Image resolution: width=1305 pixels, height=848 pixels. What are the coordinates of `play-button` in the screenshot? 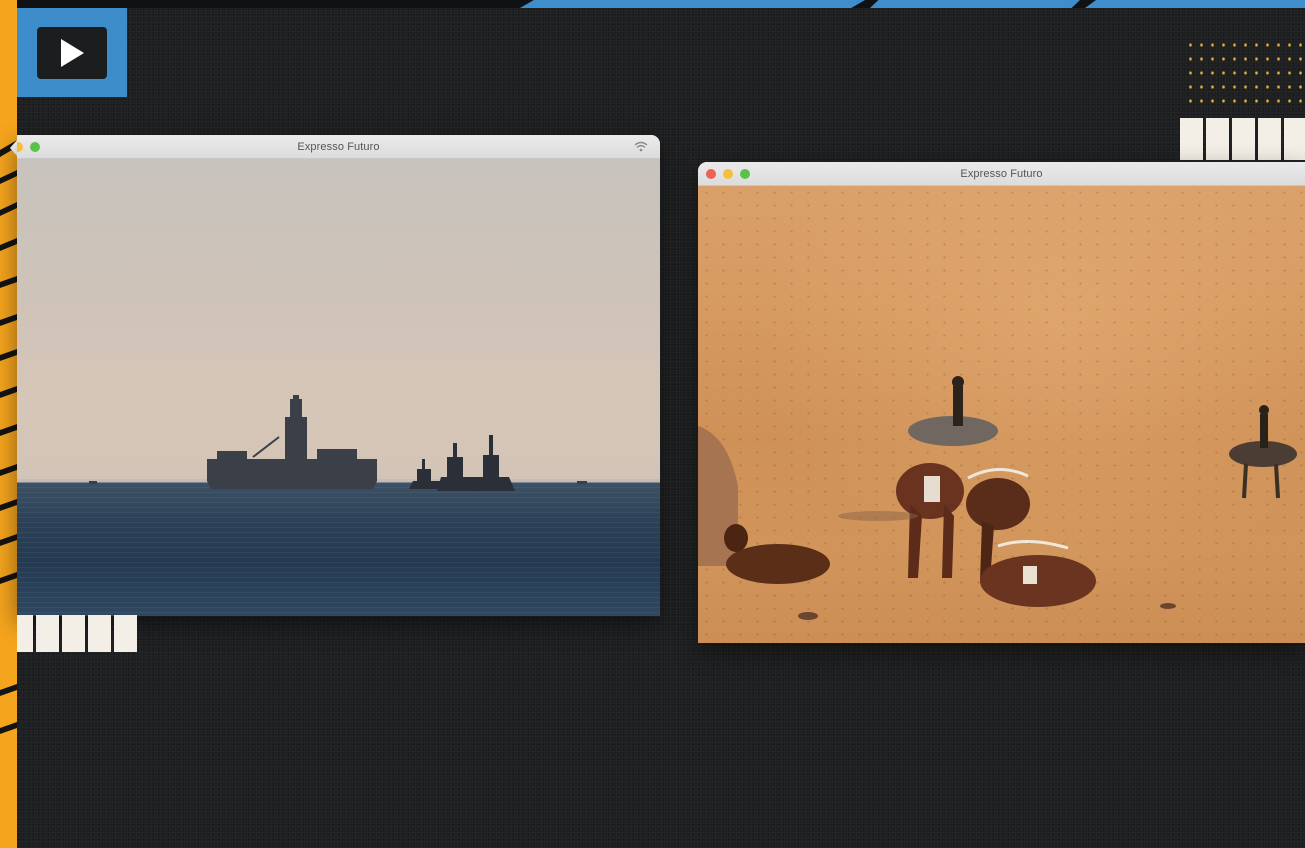 It's located at (72, 52).